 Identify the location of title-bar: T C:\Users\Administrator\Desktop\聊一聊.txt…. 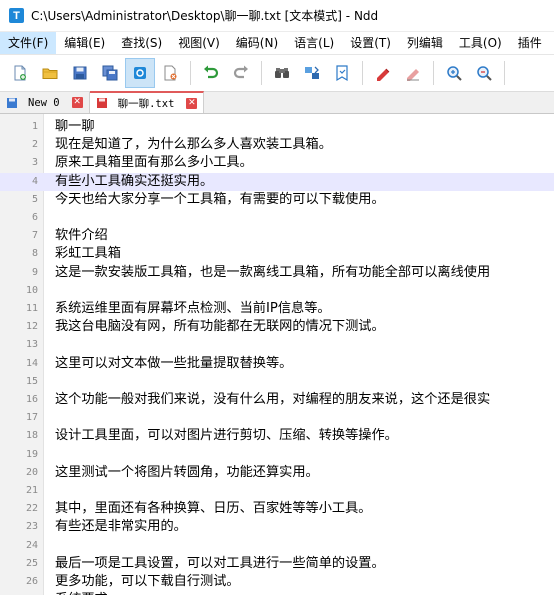
(277, 16).